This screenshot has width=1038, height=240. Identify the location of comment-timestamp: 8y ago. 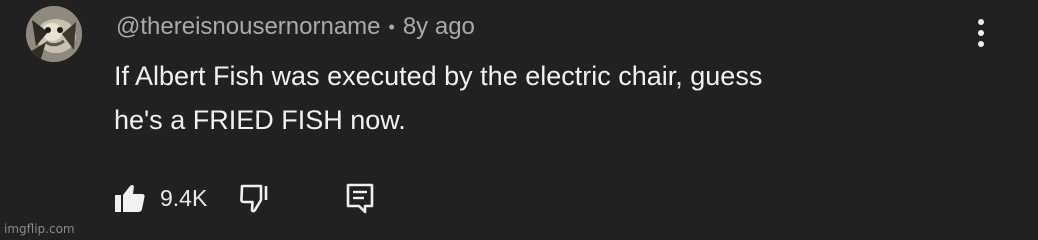
(439, 27).